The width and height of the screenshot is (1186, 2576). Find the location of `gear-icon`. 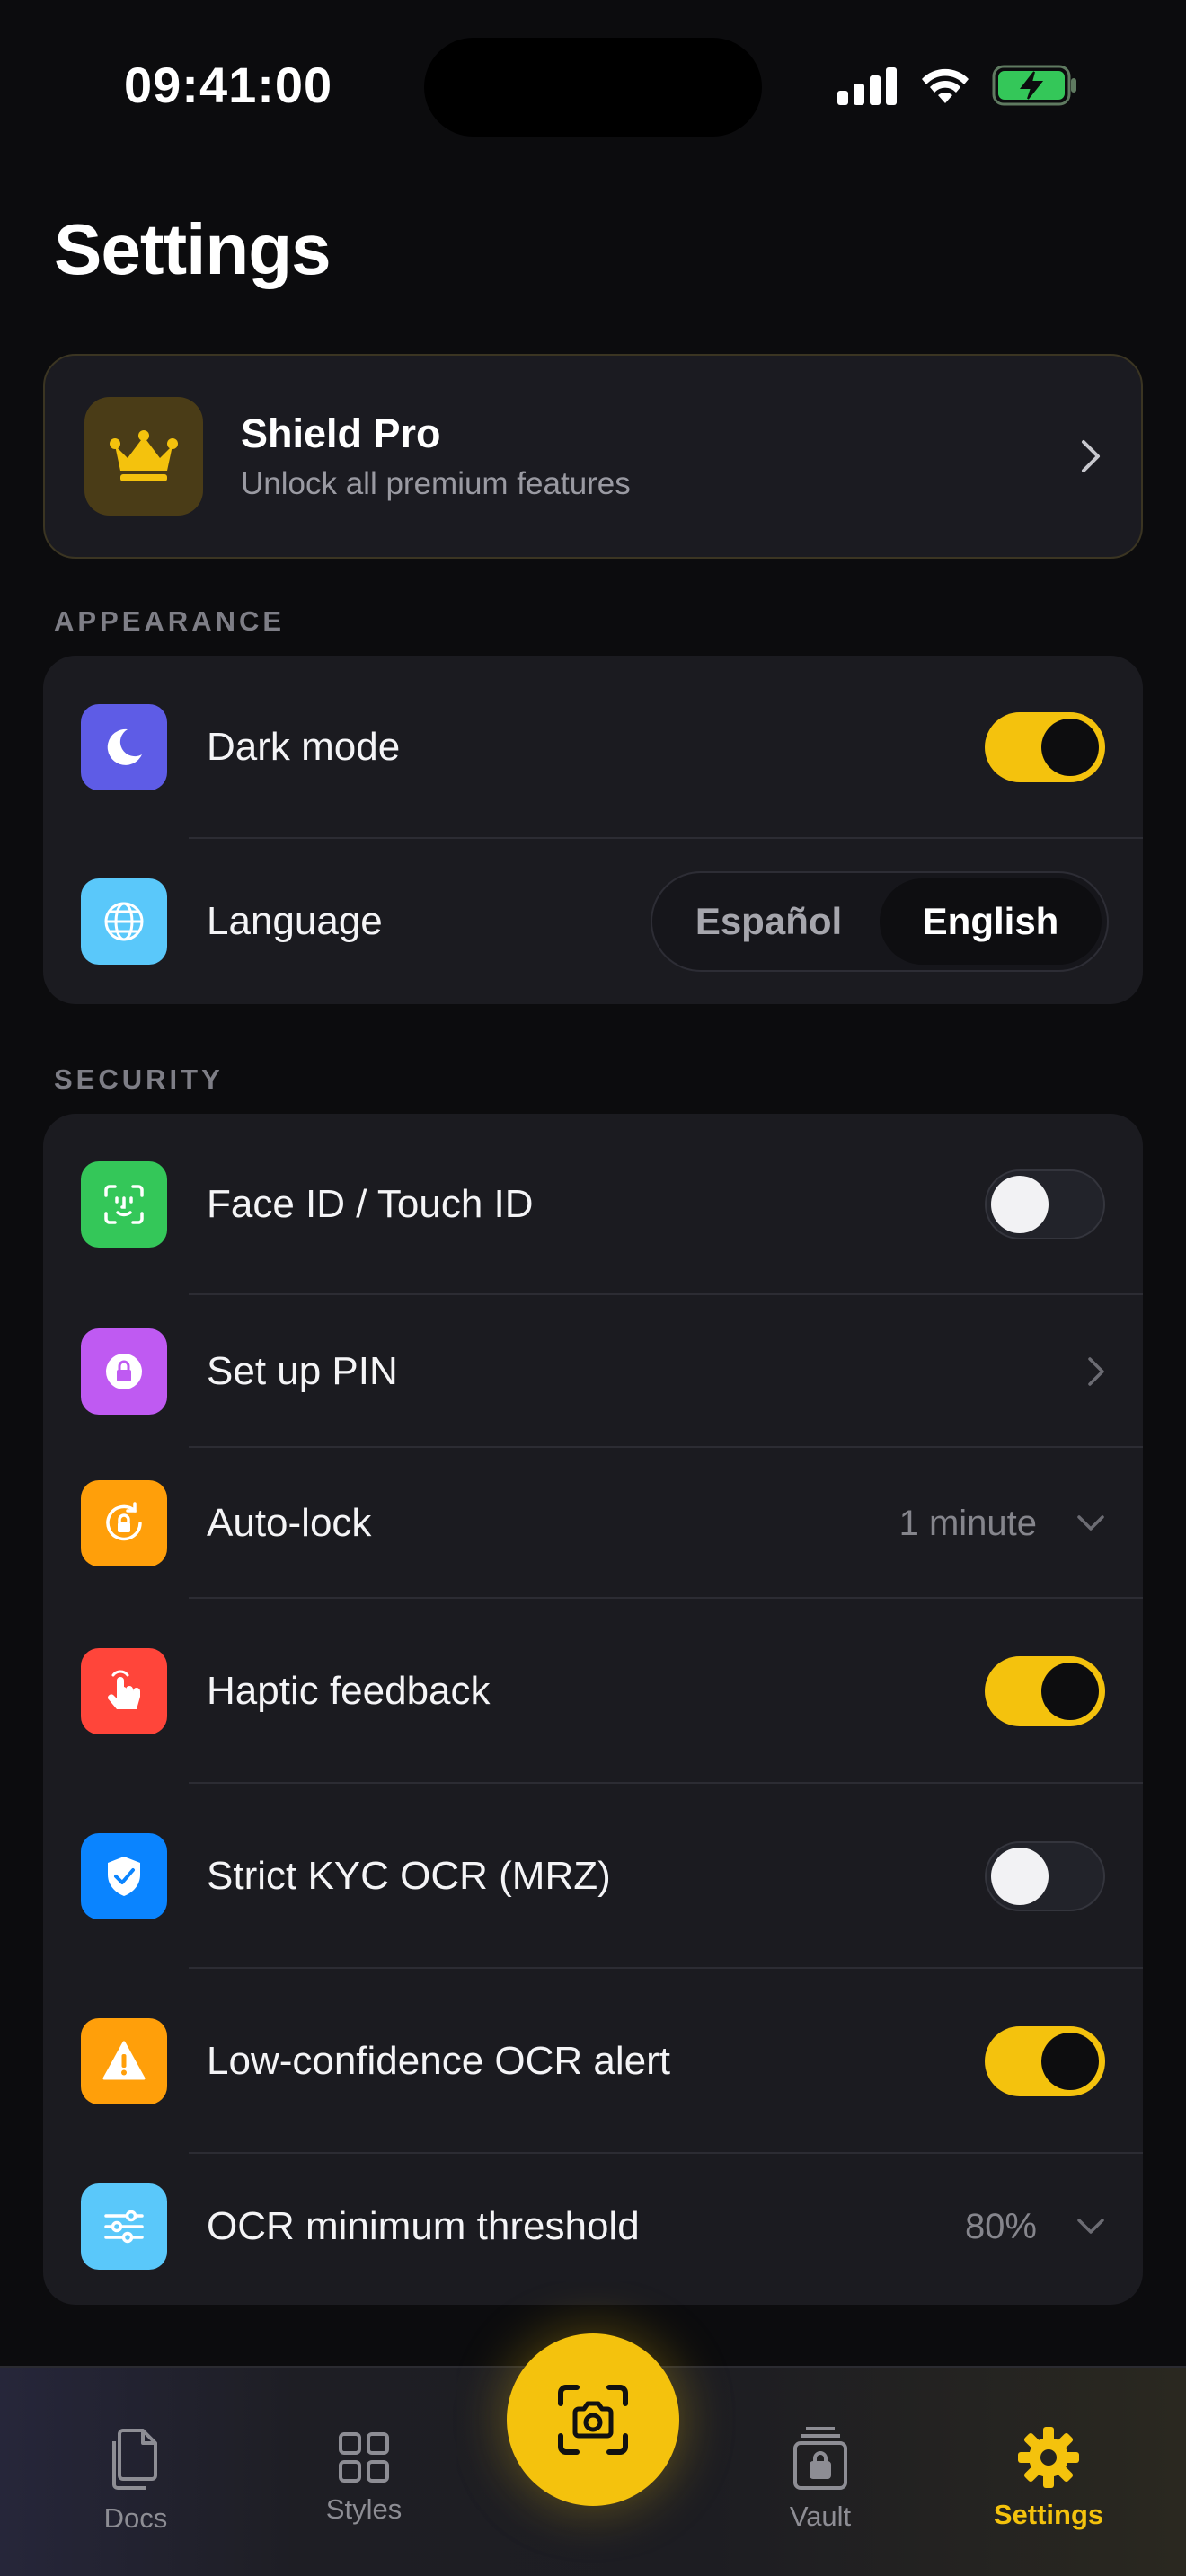

gear-icon is located at coordinates (1048, 2457).